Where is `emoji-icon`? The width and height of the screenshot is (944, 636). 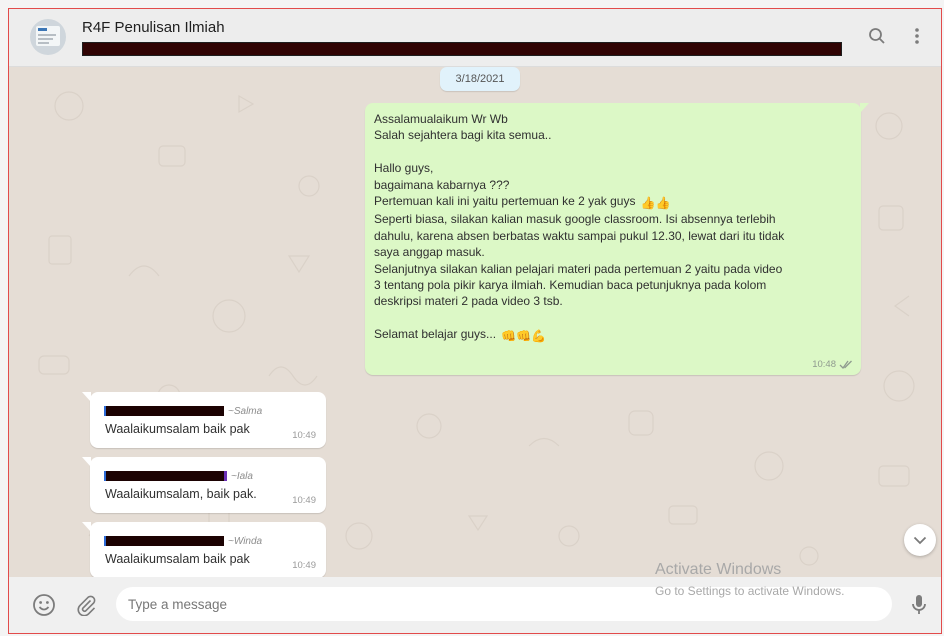 emoji-icon is located at coordinates (44, 605).